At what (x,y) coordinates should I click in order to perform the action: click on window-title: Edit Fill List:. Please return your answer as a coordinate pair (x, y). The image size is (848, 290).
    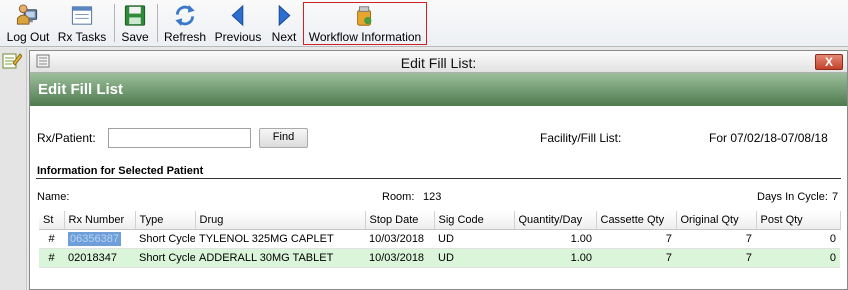
    Looking at the image, I should click on (438, 63).